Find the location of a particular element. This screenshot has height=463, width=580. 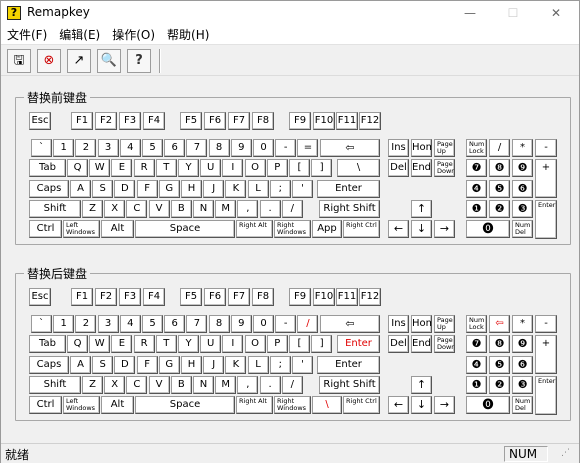

after-key-space: Space is located at coordinates (185, 405).